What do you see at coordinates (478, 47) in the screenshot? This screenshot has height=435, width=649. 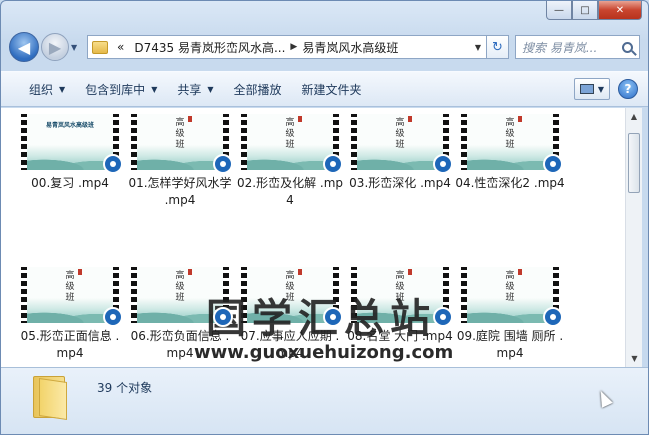 I see `address-dropdown-icon: ▼` at bounding box center [478, 47].